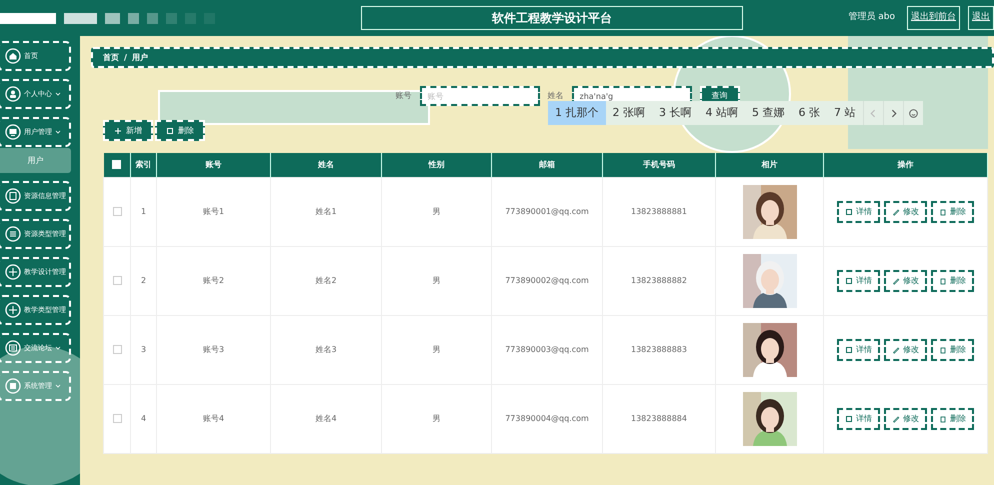  Describe the element at coordinates (768, 113) in the screenshot. I see `ime-candidate: 5 查娜` at that location.